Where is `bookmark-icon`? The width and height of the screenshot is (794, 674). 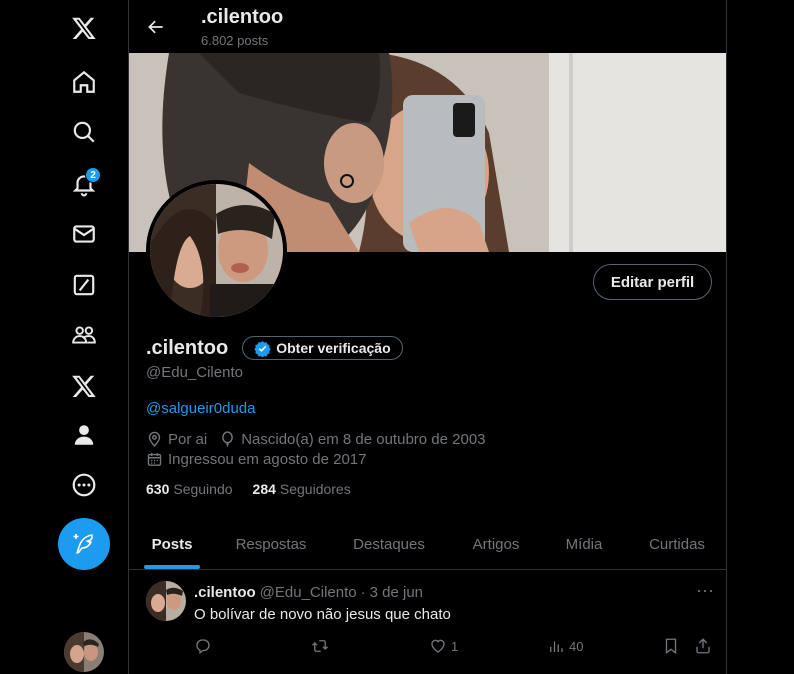
bookmark-icon is located at coordinates (671, 646).